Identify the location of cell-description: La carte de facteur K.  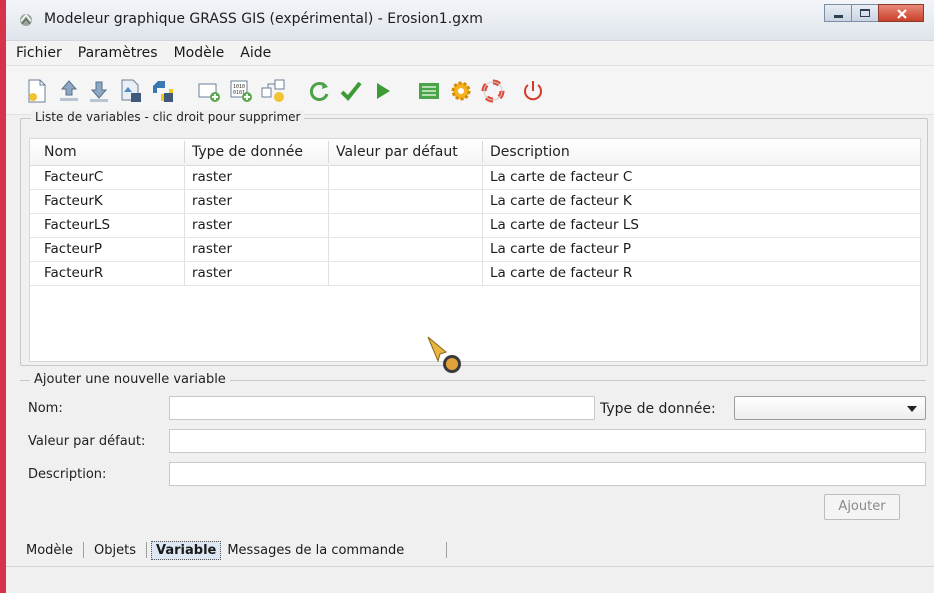
(561, 201).